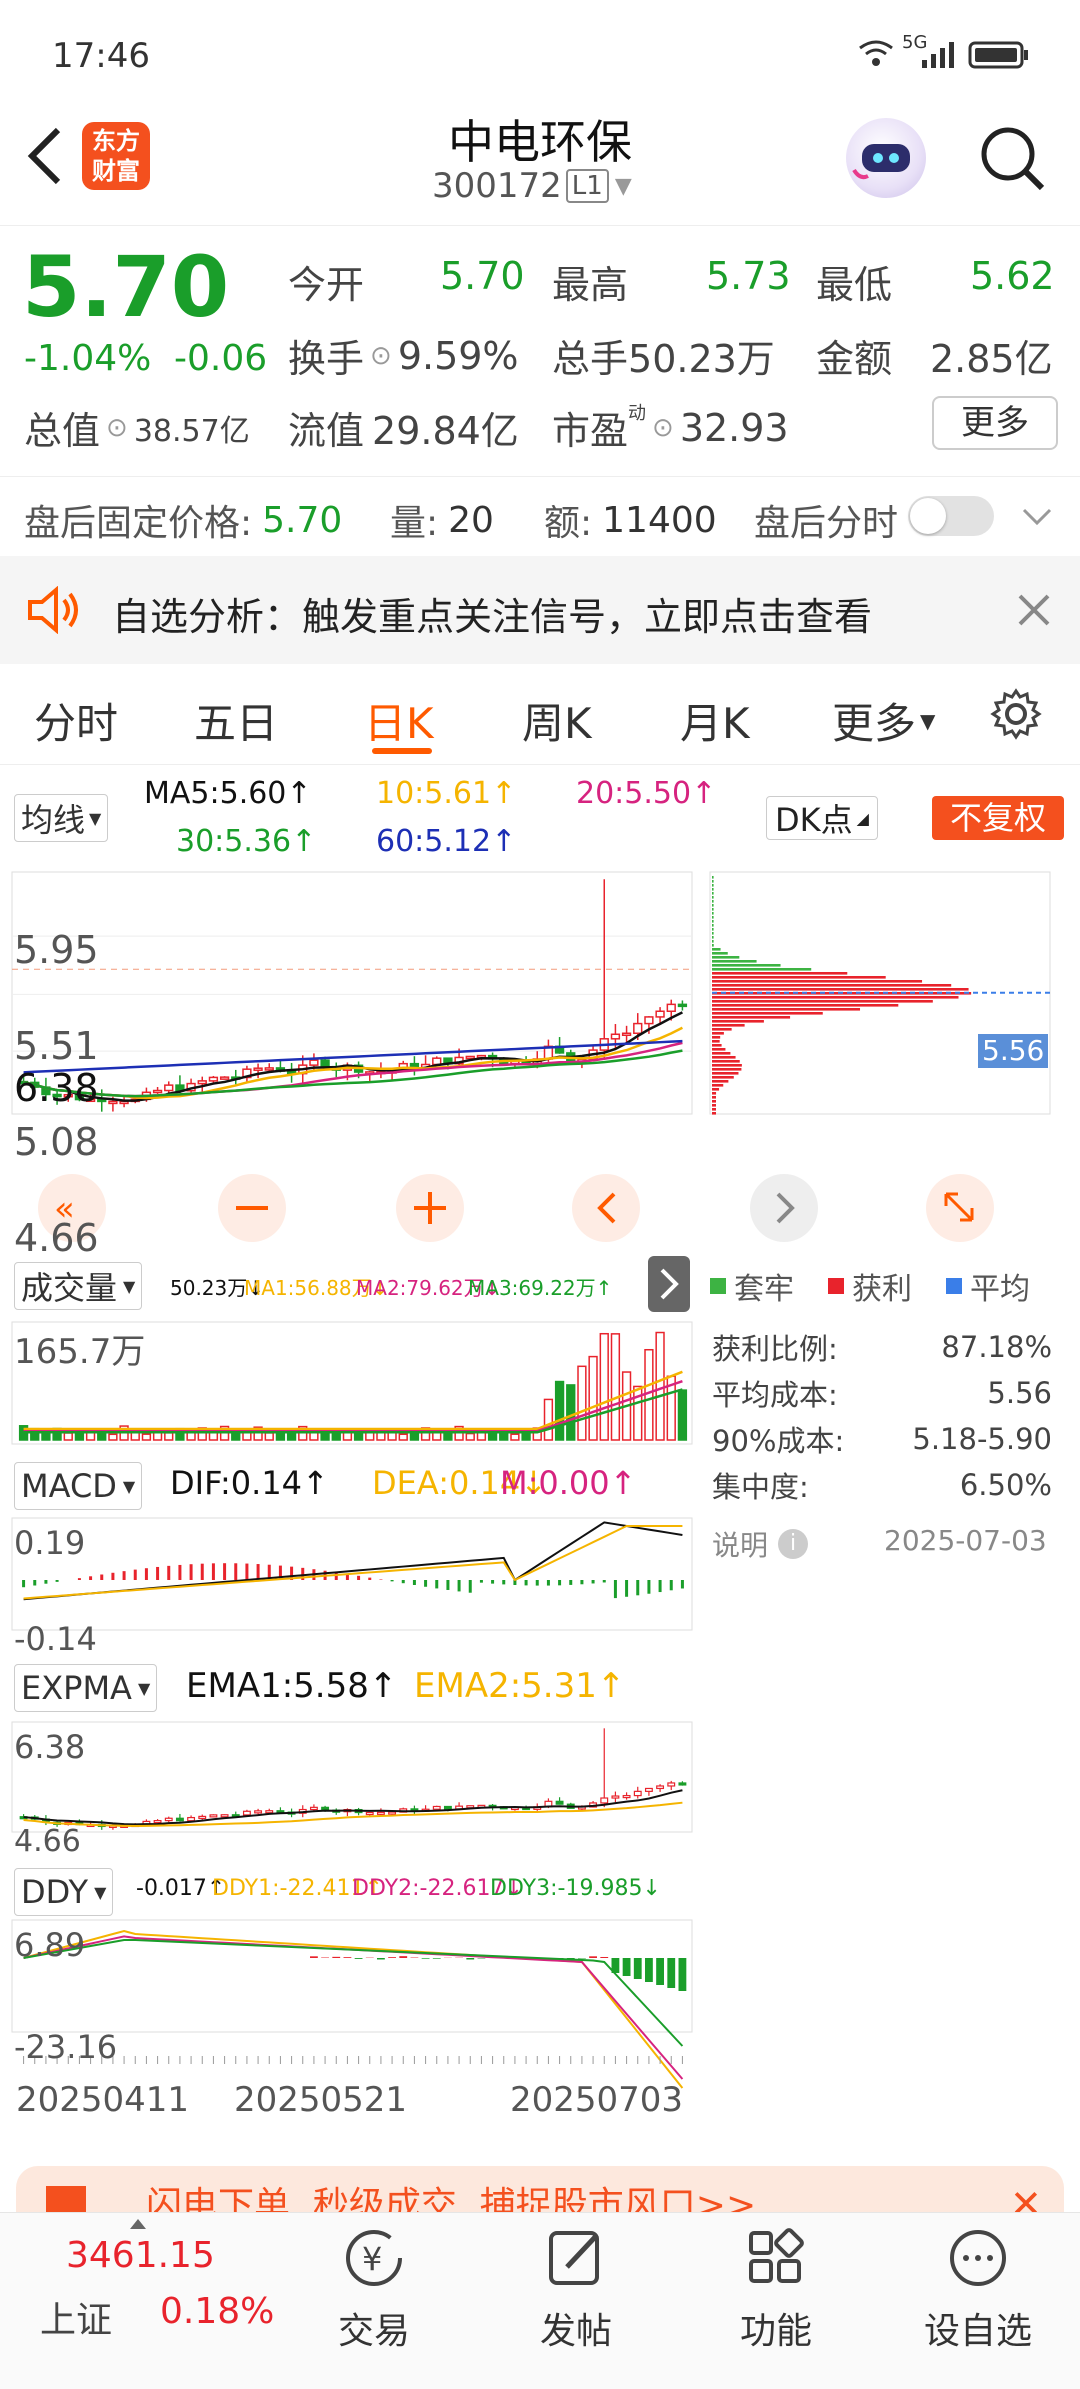 The image size is (1080, 2389). What do you see at coordinates (540, 2189) in the screenshot?
I see `promo-banner: 闪电下单 秒级成交 捕捉股市风口>> ✕` at bounding box center [540, 2189].